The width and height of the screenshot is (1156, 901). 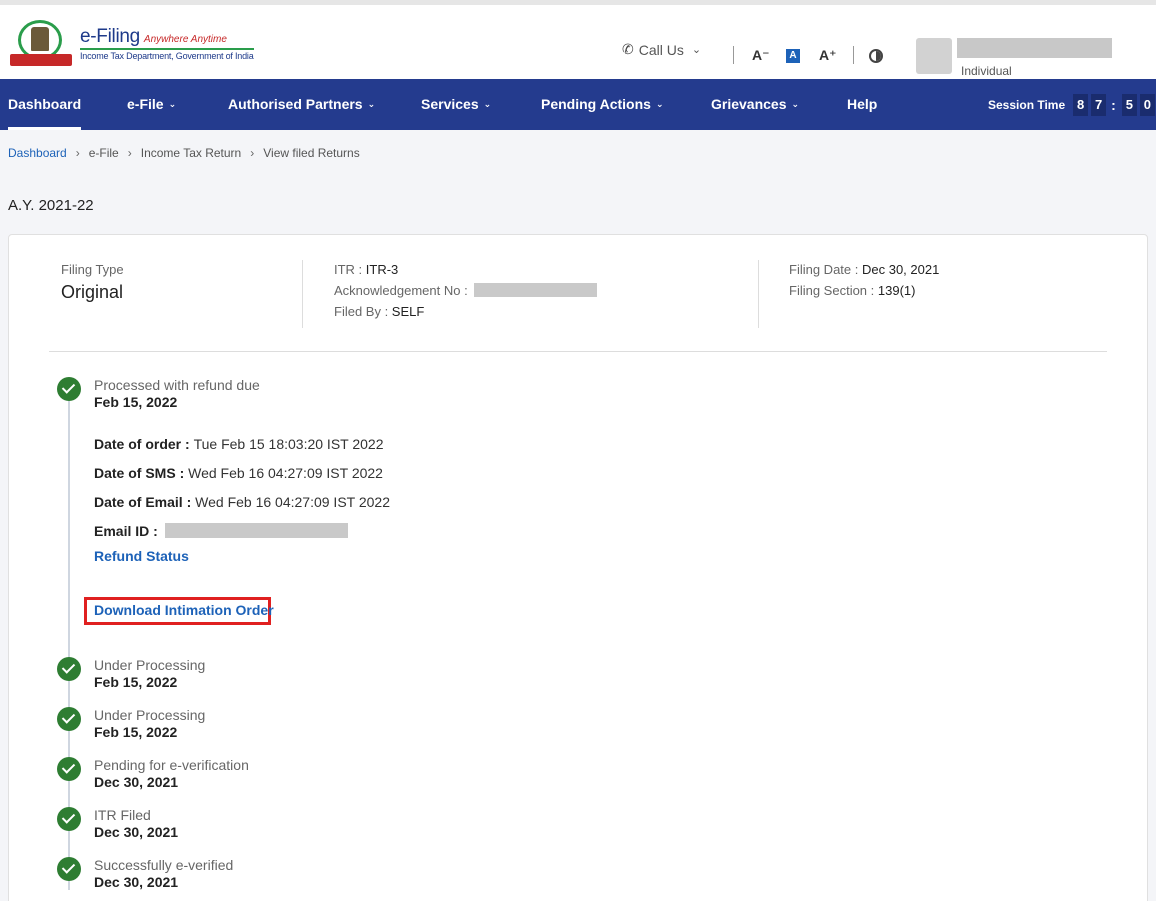 What do you see at coordinates (171, 765) in the screenshot?
I see `step-status: Pending for e-verification` at bounding box center [171, 765].